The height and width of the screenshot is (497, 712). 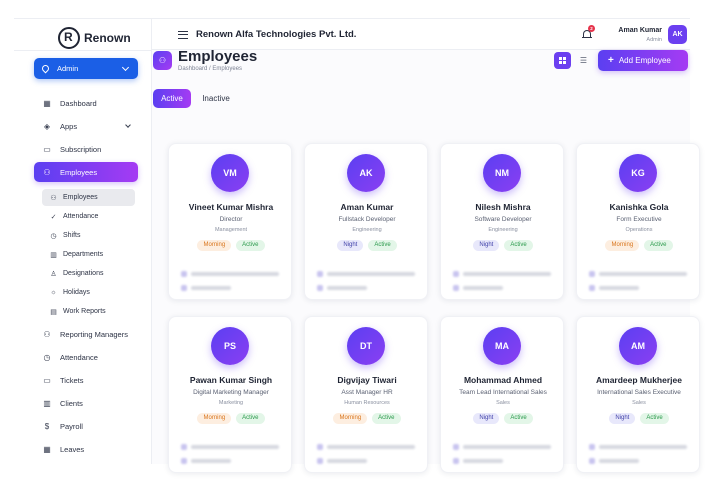 What do you see at coordinates (86, 449) in the screenshot?
I see `sidebar-item-leaves: ▦ Leaves` at bounding box center [86, 449].